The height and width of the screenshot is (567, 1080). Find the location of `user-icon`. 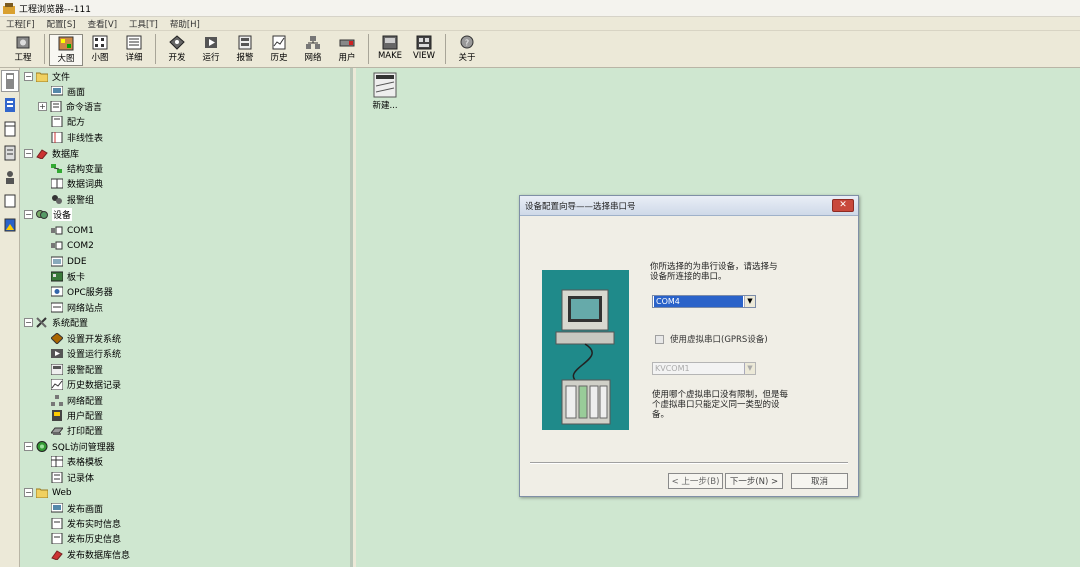

user-icon is located at coordinates (347, 42).